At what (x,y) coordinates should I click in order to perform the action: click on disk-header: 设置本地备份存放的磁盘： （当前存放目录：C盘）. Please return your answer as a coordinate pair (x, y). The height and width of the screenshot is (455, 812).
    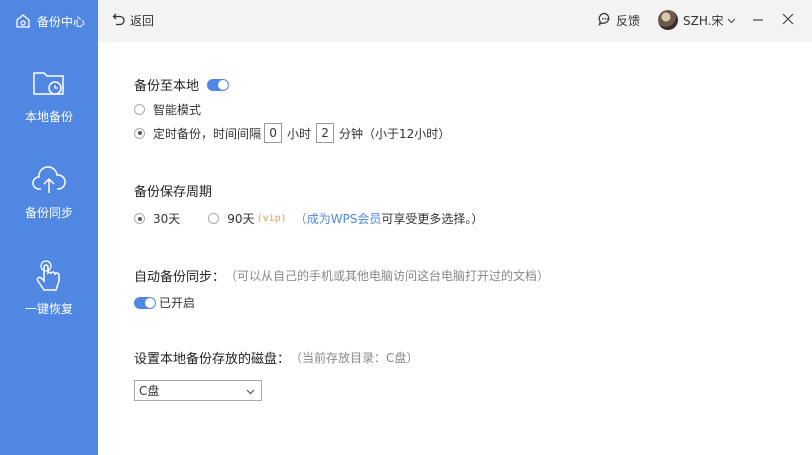
    Looking at the image, I should click on (276, 357).